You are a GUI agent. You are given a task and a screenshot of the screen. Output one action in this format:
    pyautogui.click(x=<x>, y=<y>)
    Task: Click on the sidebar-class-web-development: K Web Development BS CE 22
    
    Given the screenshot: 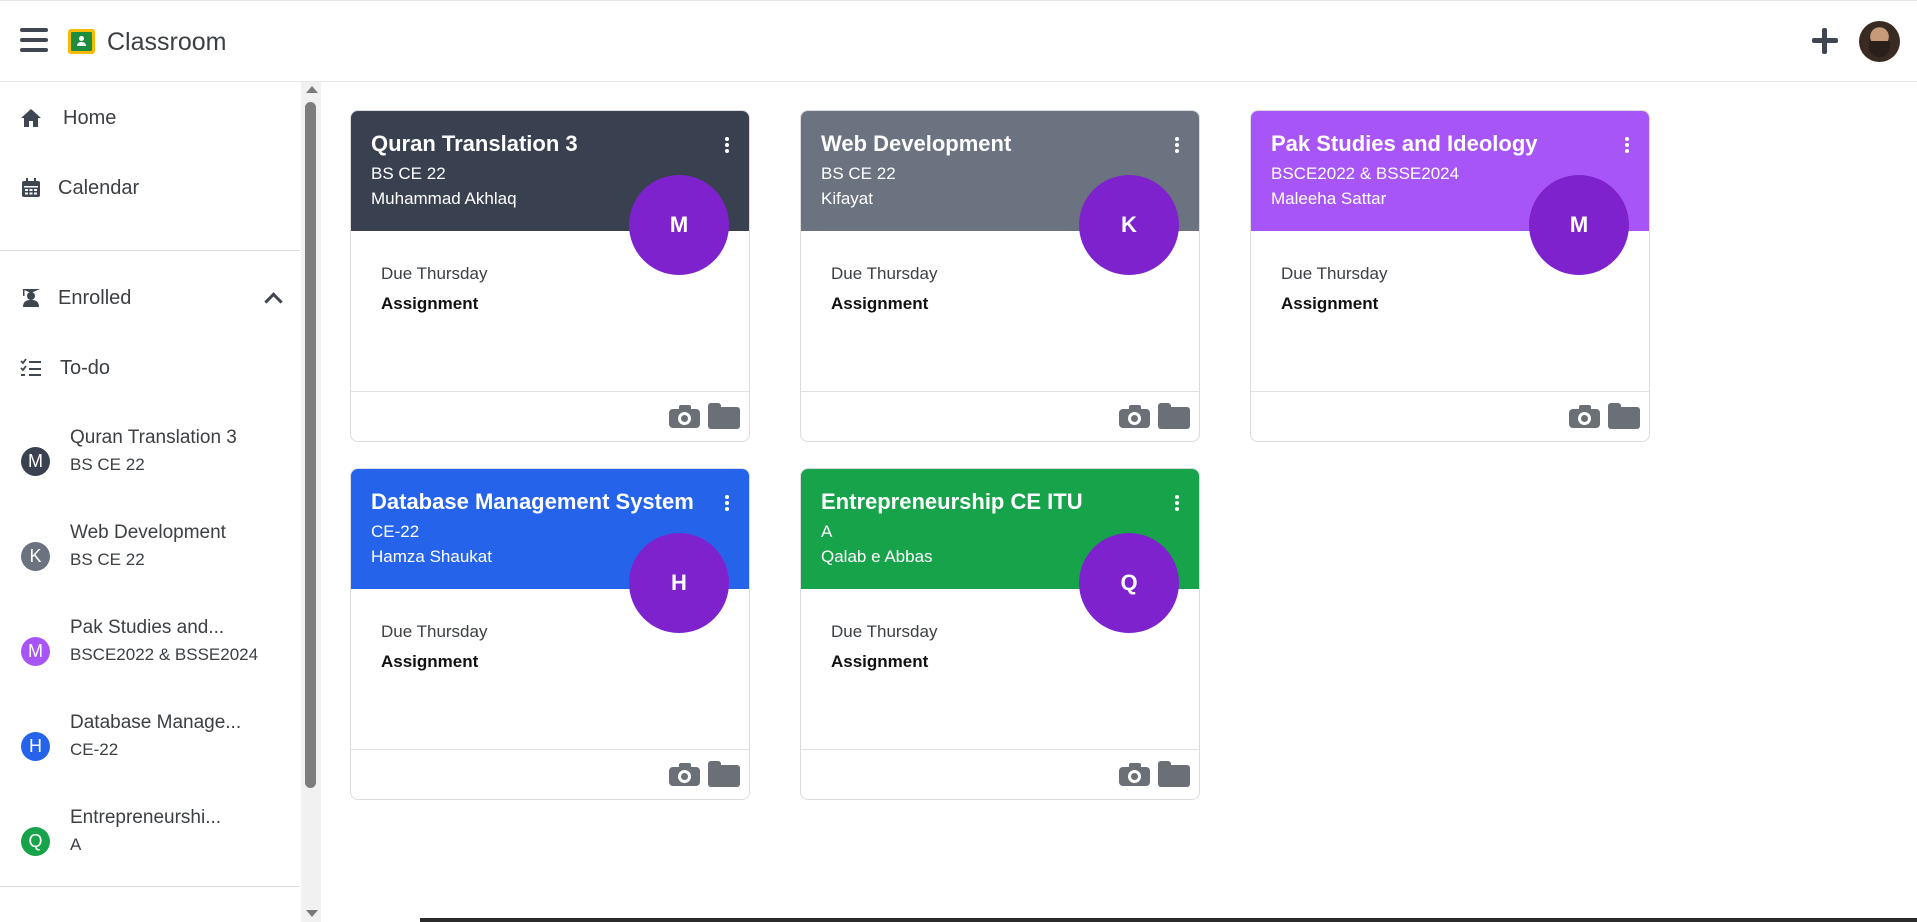 What is the action you would take?
    pyautogui.click(x=150, y=557)
    